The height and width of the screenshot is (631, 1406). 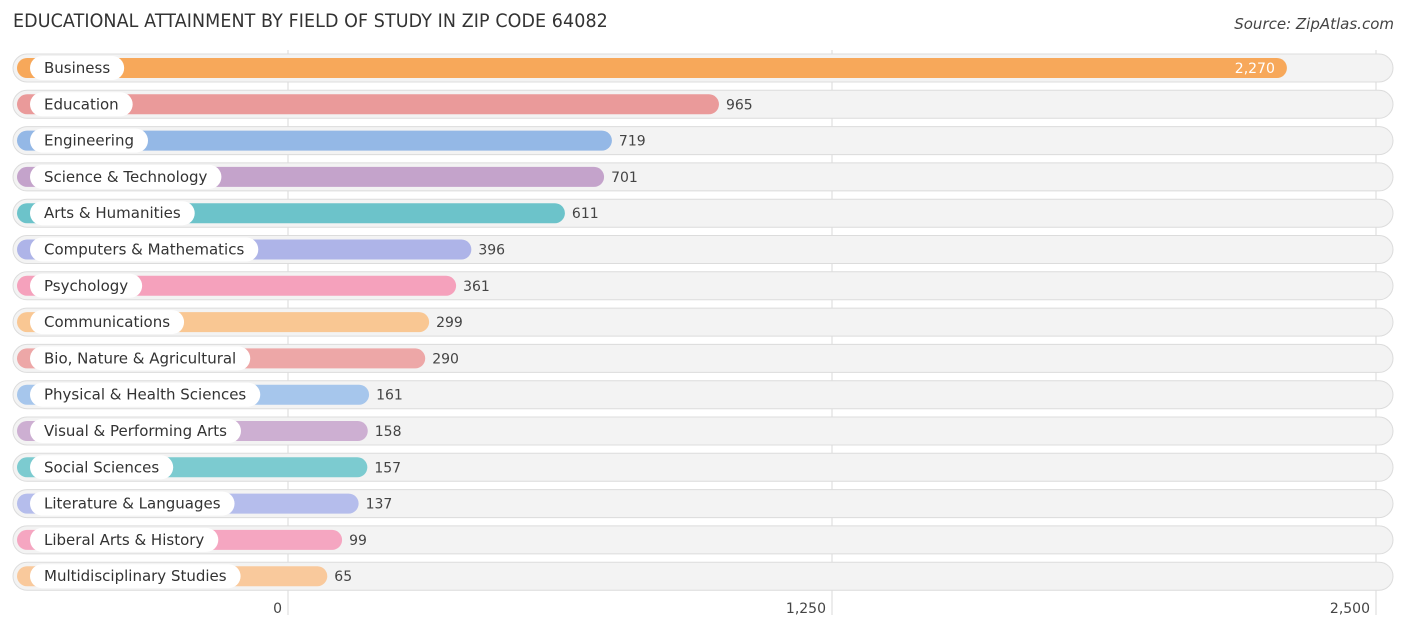 I want to click on x-tick-label: 2,500, so click(x=1350, y=609).